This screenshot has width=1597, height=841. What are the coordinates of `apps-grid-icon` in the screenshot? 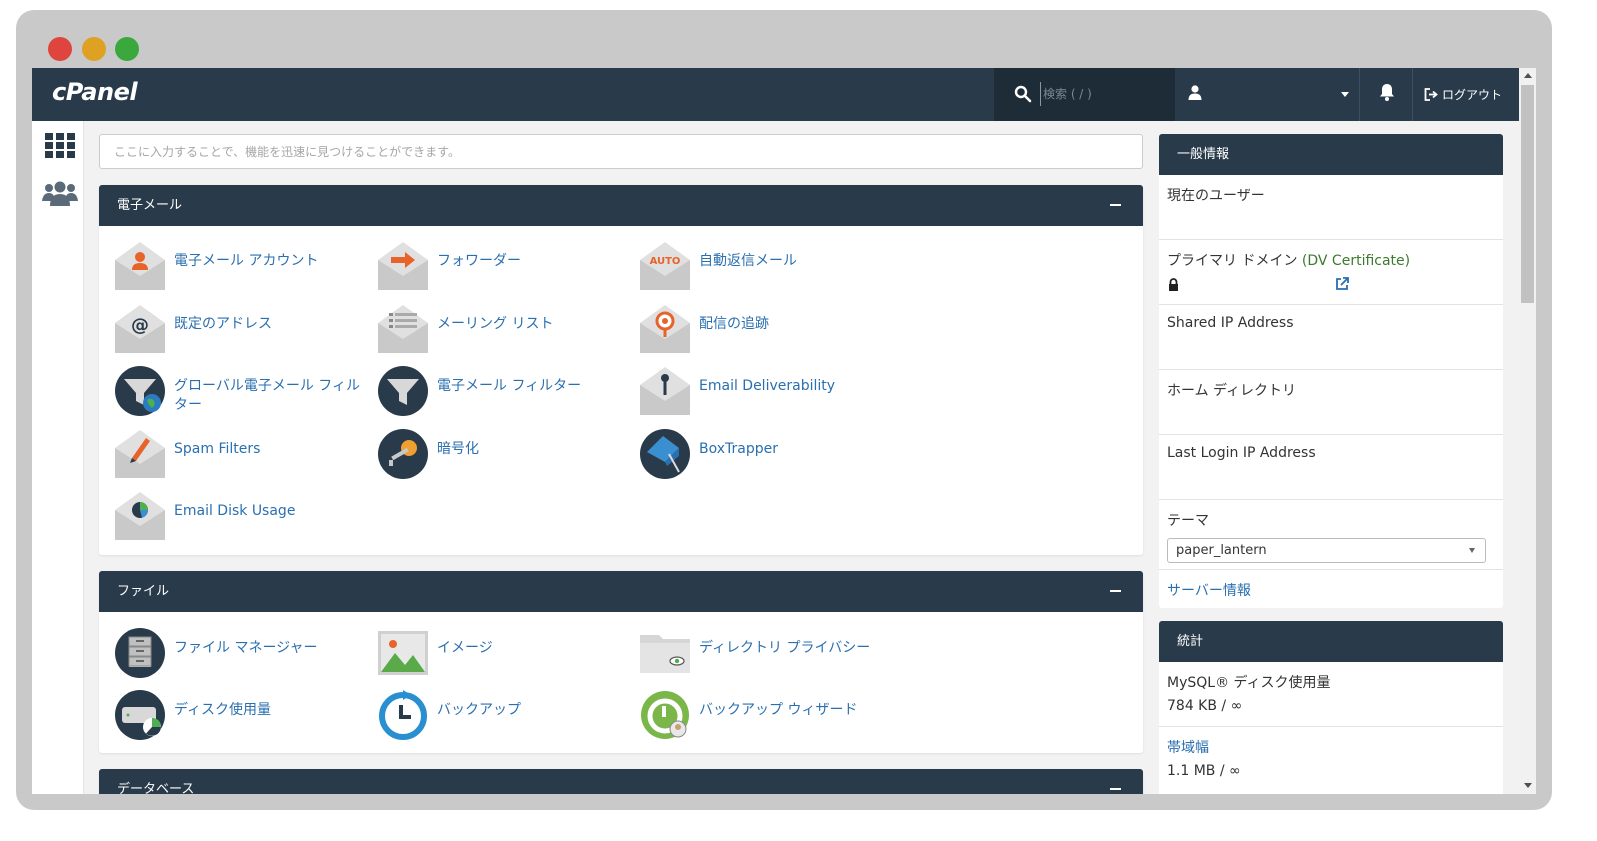 It's located at (60, 145).